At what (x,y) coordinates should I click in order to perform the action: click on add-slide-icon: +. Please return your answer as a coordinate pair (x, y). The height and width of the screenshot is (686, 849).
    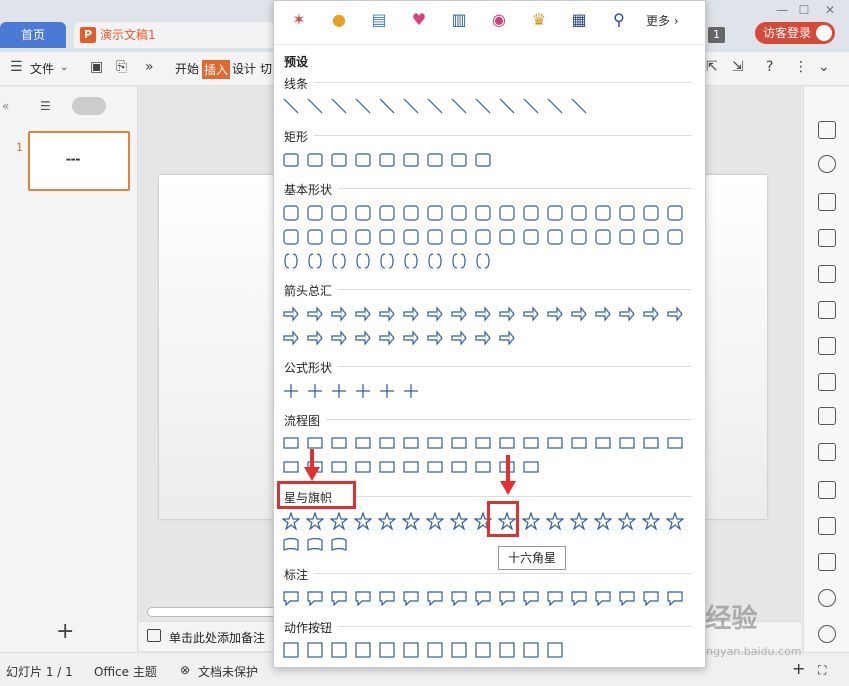
    Looking at the image, I should click on (65, 631).